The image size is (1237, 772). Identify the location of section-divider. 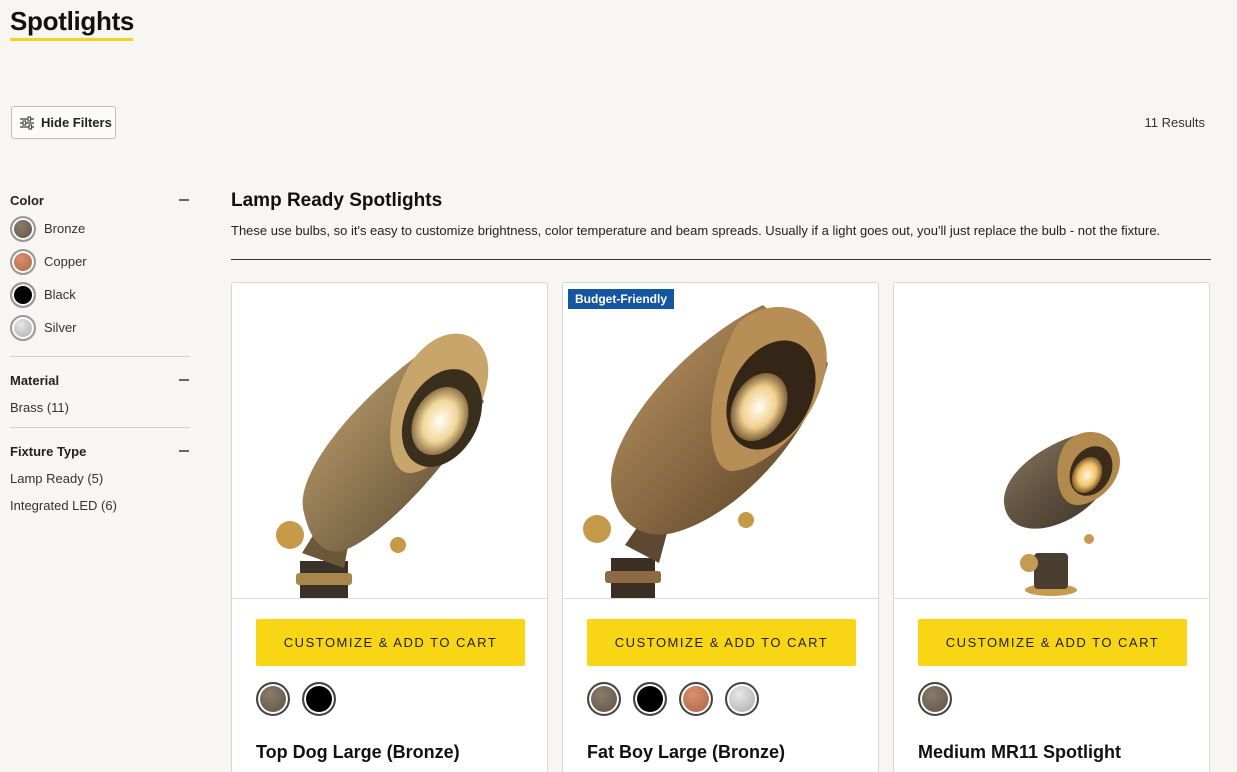
(721, 259).